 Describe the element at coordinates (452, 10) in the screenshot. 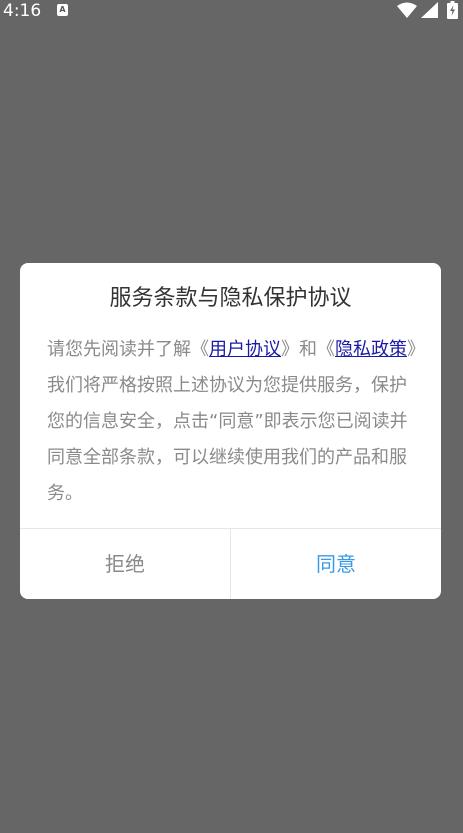

I see `battery-icon` at that location.